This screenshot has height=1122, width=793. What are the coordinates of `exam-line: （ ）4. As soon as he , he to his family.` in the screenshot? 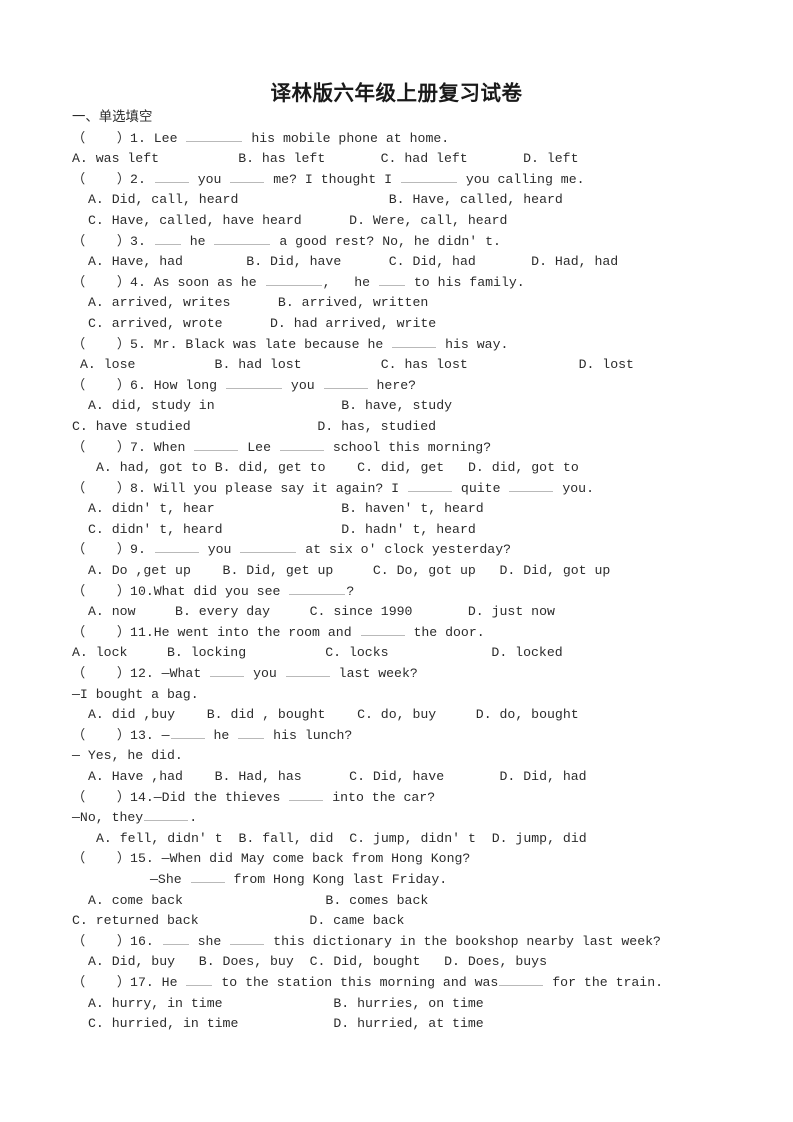 It's located at (298, 281).